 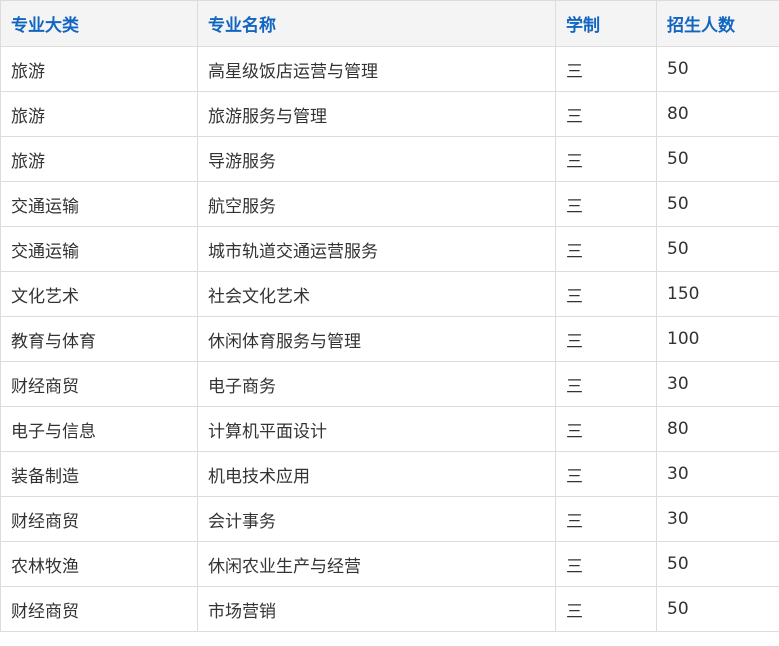 I want to click on table-row: 旅游 高星级饭店运营与管理三 50, so click(x=389, y=69).